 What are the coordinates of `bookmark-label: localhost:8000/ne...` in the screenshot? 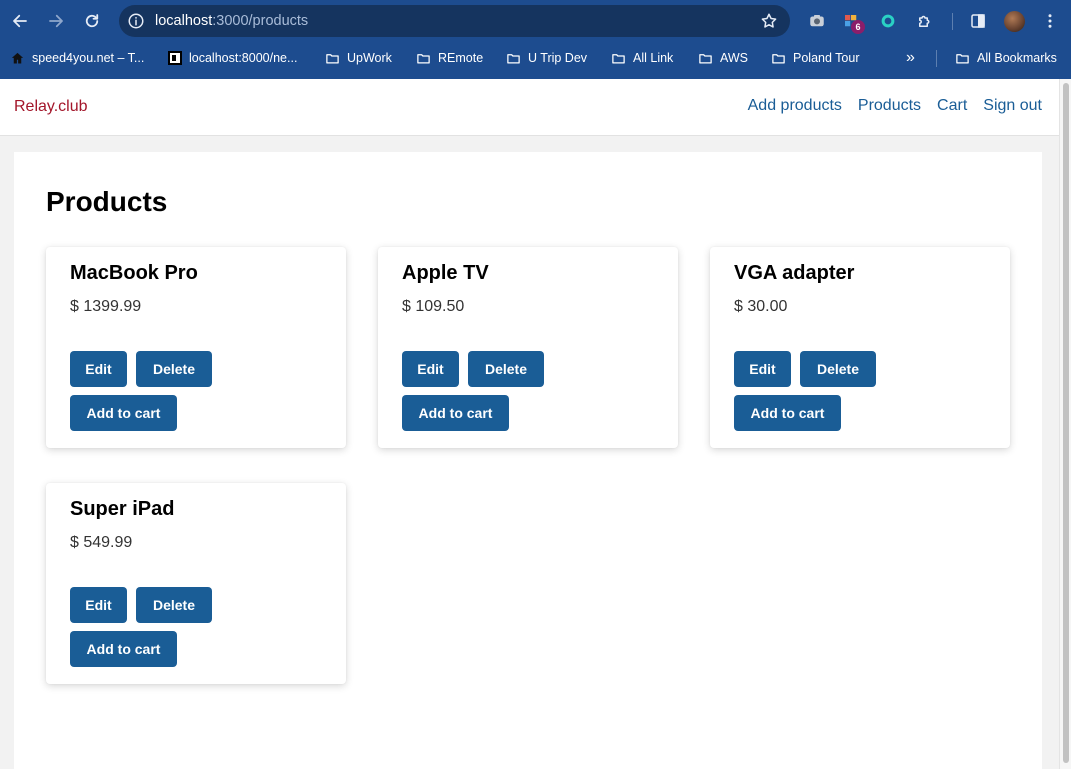 It's located at (243, 58).